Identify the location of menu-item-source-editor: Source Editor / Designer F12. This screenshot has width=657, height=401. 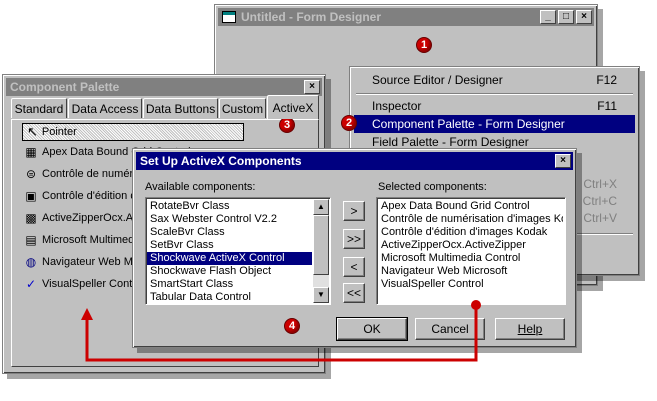
(494, 80).